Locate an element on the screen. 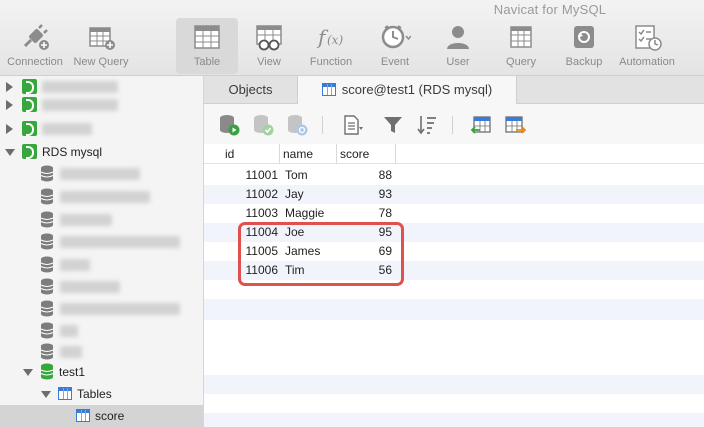 The width and height of the screenshot is (704, 427). svg-text: (x) is located at coordinates (335, 40).